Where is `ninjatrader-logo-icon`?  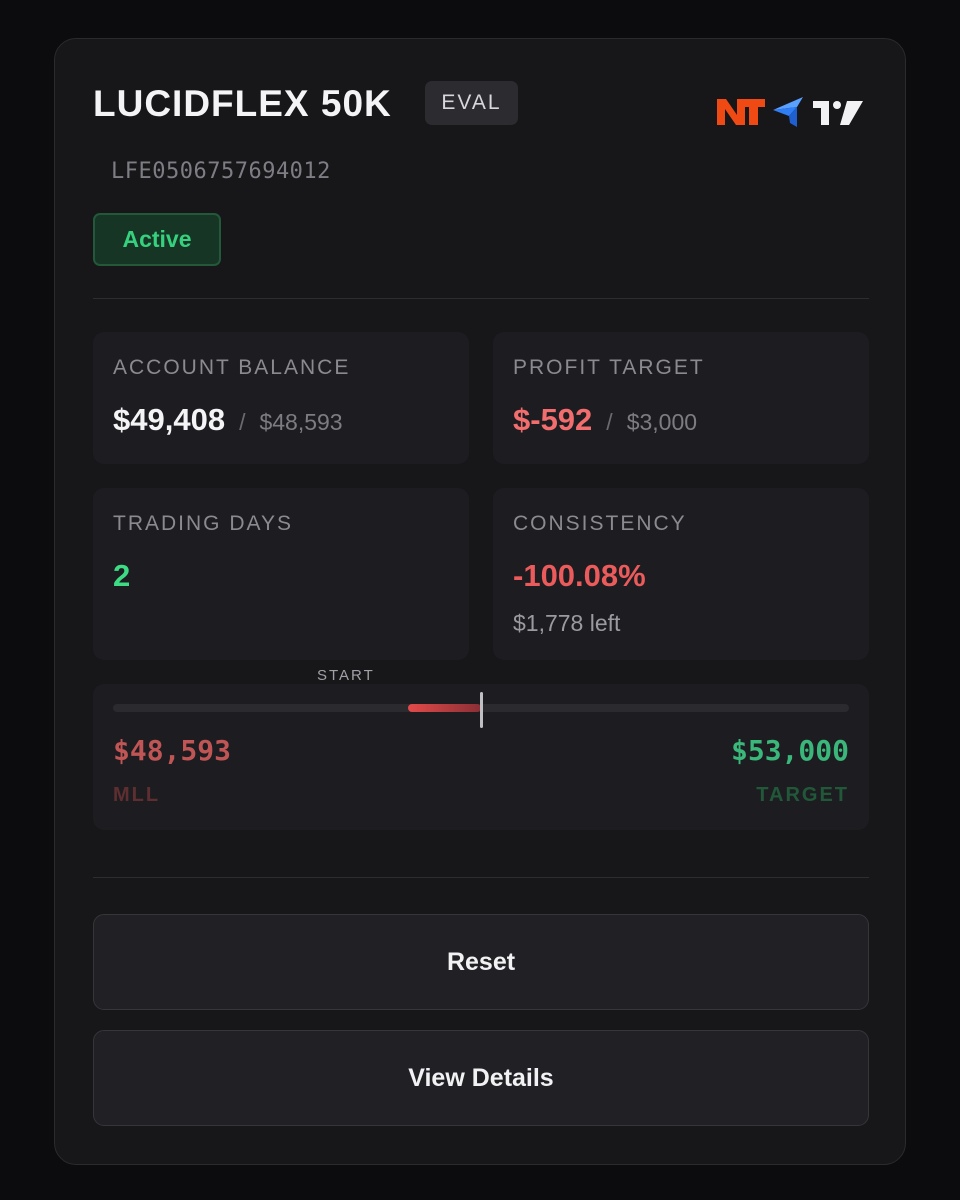
ninjatrader-logo-icon is located at coordinates (741, 112).